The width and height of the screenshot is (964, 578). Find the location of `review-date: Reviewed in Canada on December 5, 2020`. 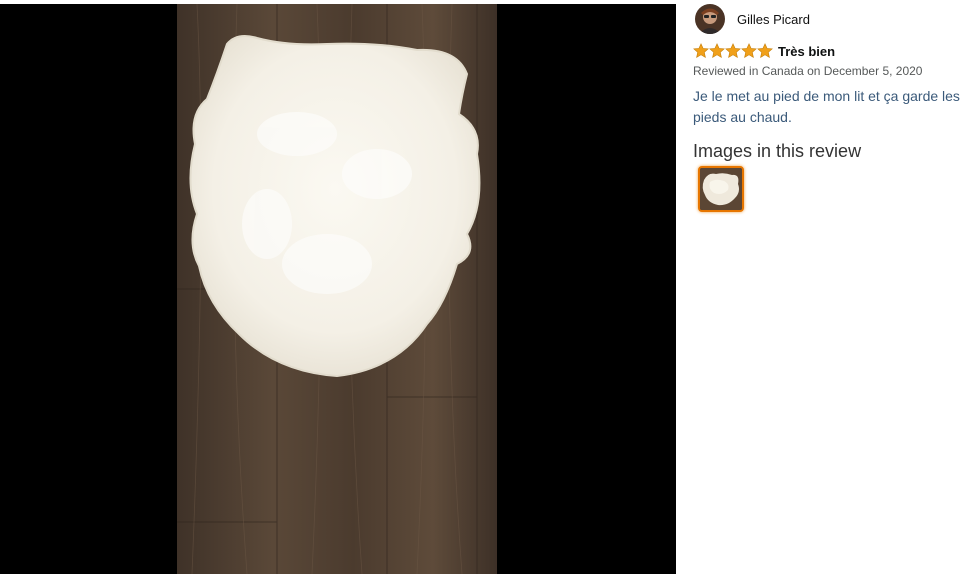

review-date: Reviewed in Canada on December 5, 2020 is located at coordinates (808, 71).